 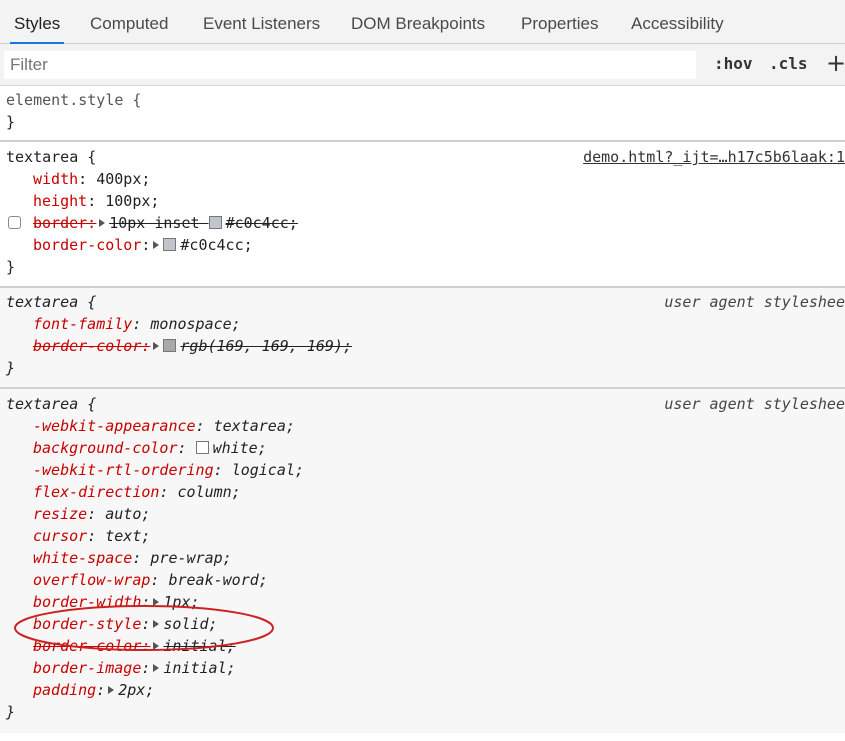 What do you see at coordinates (123, 179) in the screenshot?
I see `property-value: 400px;` at bounding box center [123, 179].